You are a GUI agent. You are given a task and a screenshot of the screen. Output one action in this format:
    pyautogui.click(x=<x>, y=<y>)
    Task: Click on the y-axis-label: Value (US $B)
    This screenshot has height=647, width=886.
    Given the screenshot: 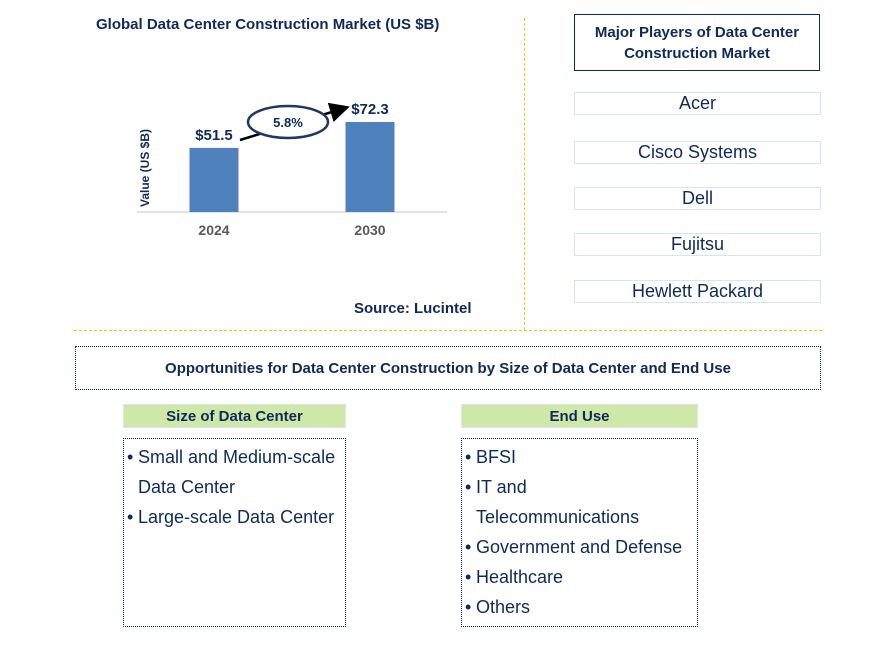 What is the action you would take?
    pyautogui.click(x=145, y=168)
    